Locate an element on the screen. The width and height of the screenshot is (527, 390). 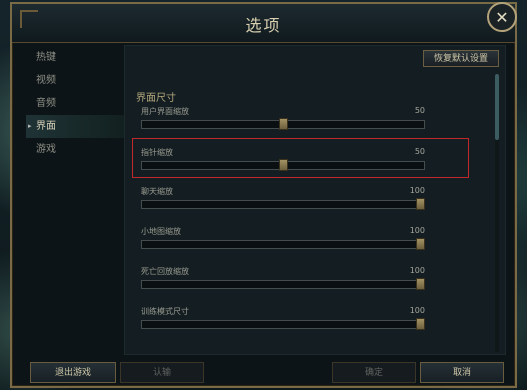
setting-label: 指针缩放 is located at coordinates (157, 152).